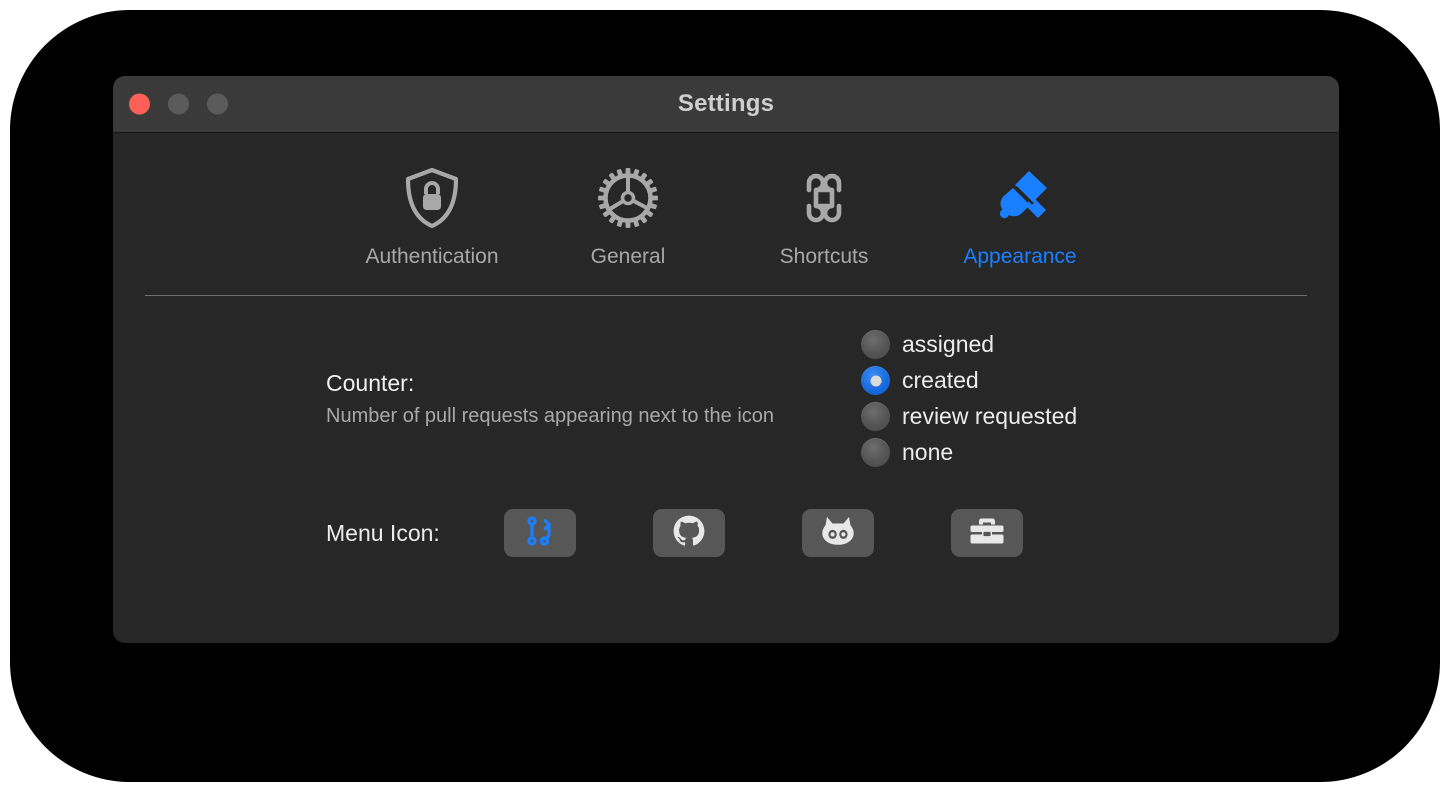 Image resolution: width=1450 pixels, height=792 pixels. Describe the element at coordinates (940, 380) in the screenshot. I see `radio-label: created` at that location.